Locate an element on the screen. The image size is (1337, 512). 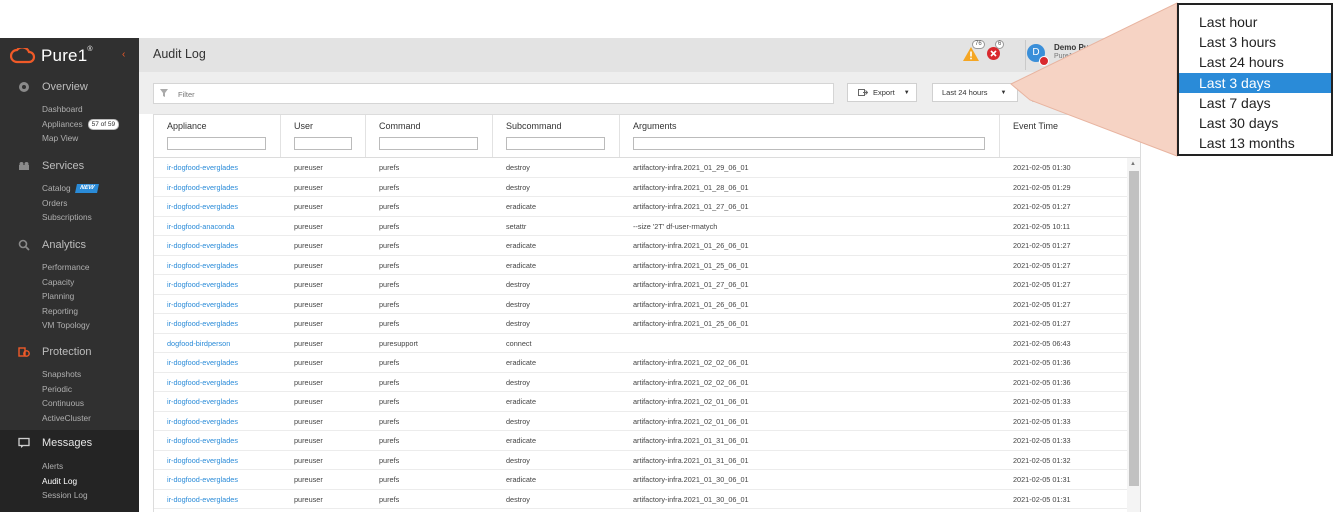
user-name: Demo Pure1 is located at coordinates (1077, 47).